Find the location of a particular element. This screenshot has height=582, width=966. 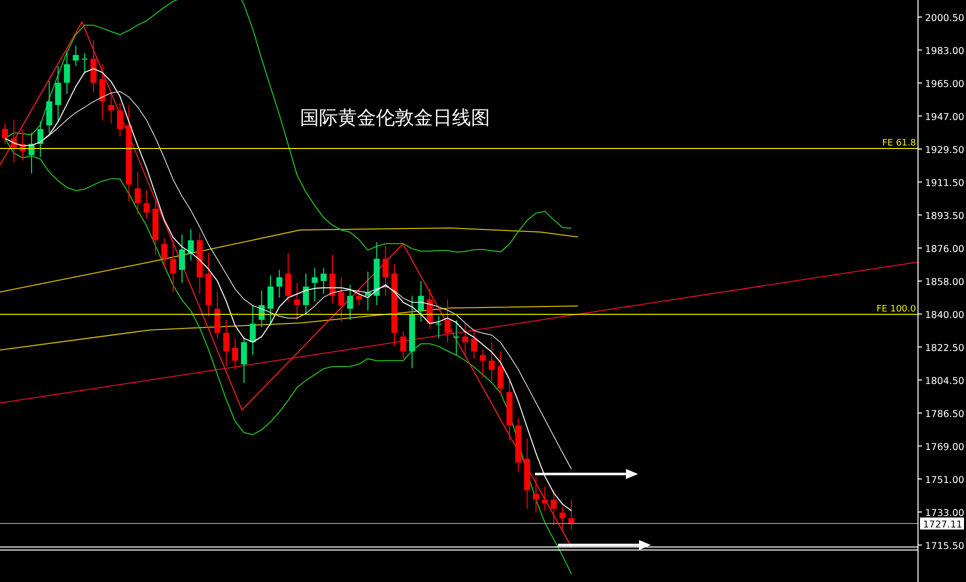

chart-title: 国际黄金伦敦金日线图 is located at coordinates (395, 118).